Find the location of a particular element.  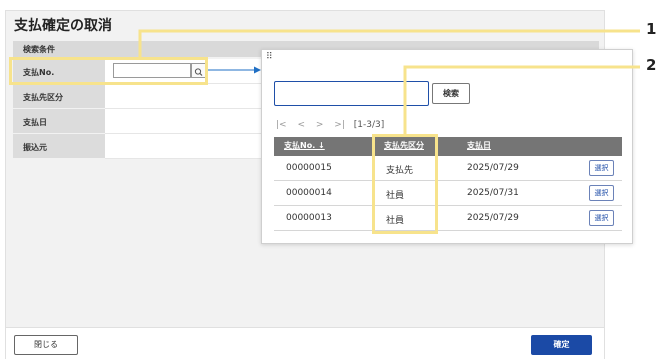

callout-number-2: 2 is located at coordinates (651, 65).